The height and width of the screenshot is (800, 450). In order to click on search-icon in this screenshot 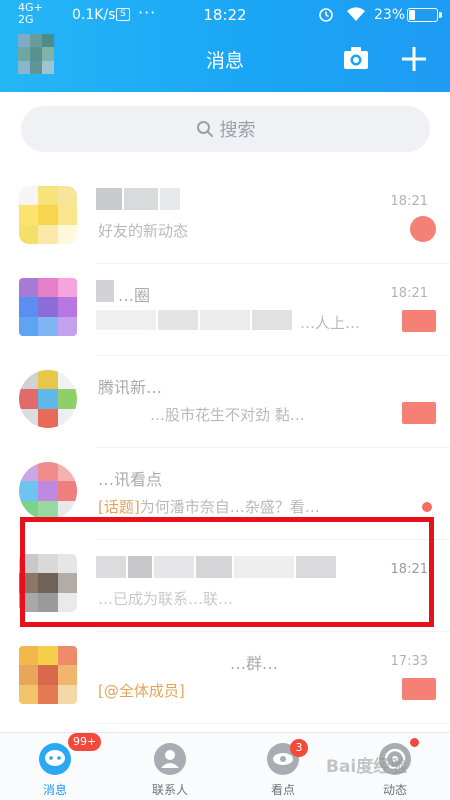, I will do `click(204, 129)`.